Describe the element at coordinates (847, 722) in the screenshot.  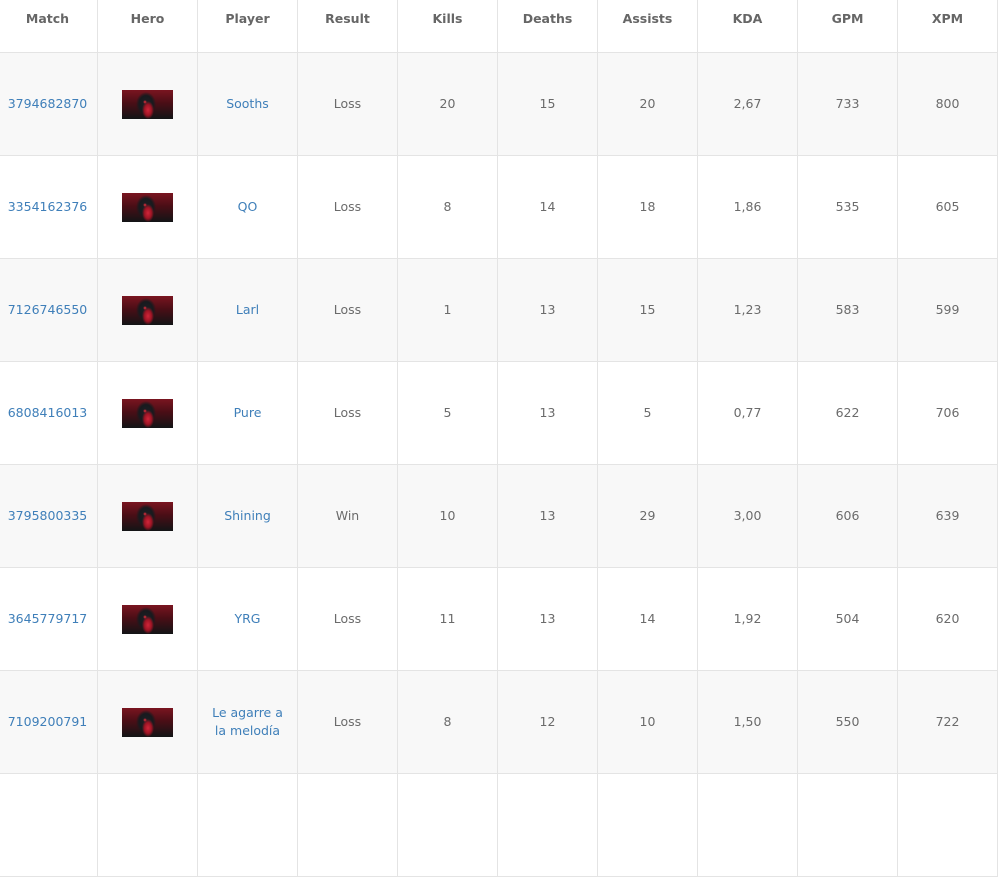
I see `gpm-cell: 550` at that location.